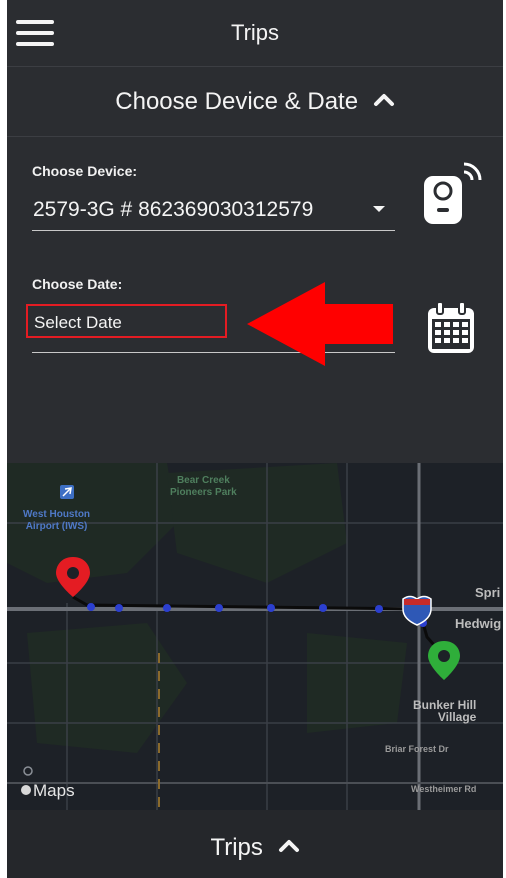 The width and height of the screenshot is (506, 878). What do you see at coordinates (444, 789) in the screenshot?
I see `map-label-westheimer: Westheimer Rd` at bounding box center [444, 789].